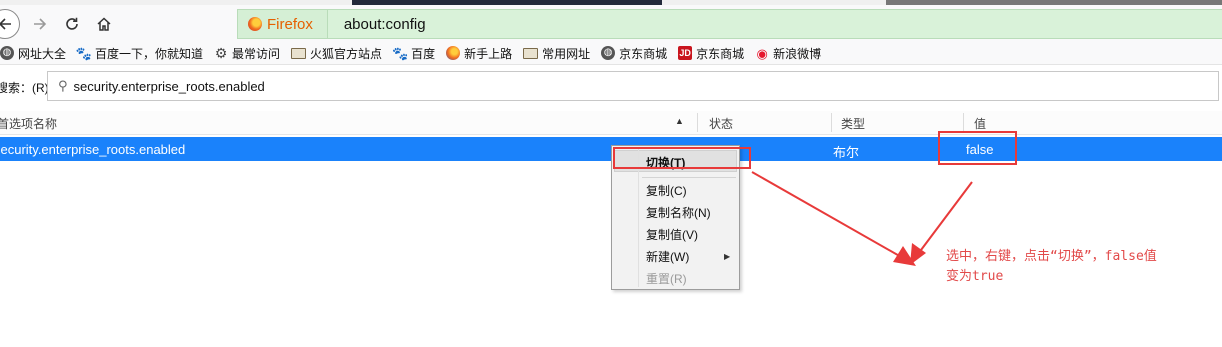 The width and height of the screenshot is (1222, 347). I want to click on home-button, so click(104, 24).